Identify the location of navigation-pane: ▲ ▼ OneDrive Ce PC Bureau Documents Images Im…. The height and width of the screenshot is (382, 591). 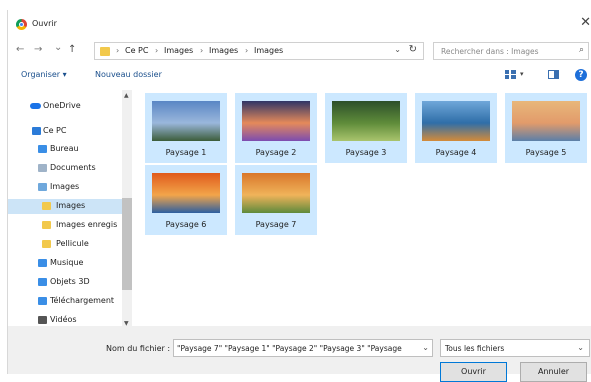
(70, 210).